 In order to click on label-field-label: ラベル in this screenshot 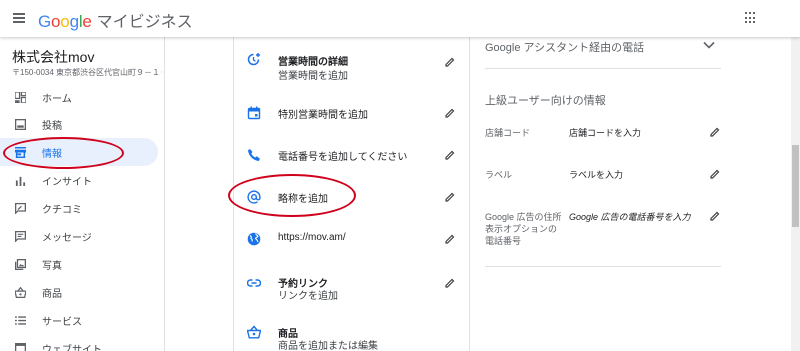, I will do `click(499, 175)`.